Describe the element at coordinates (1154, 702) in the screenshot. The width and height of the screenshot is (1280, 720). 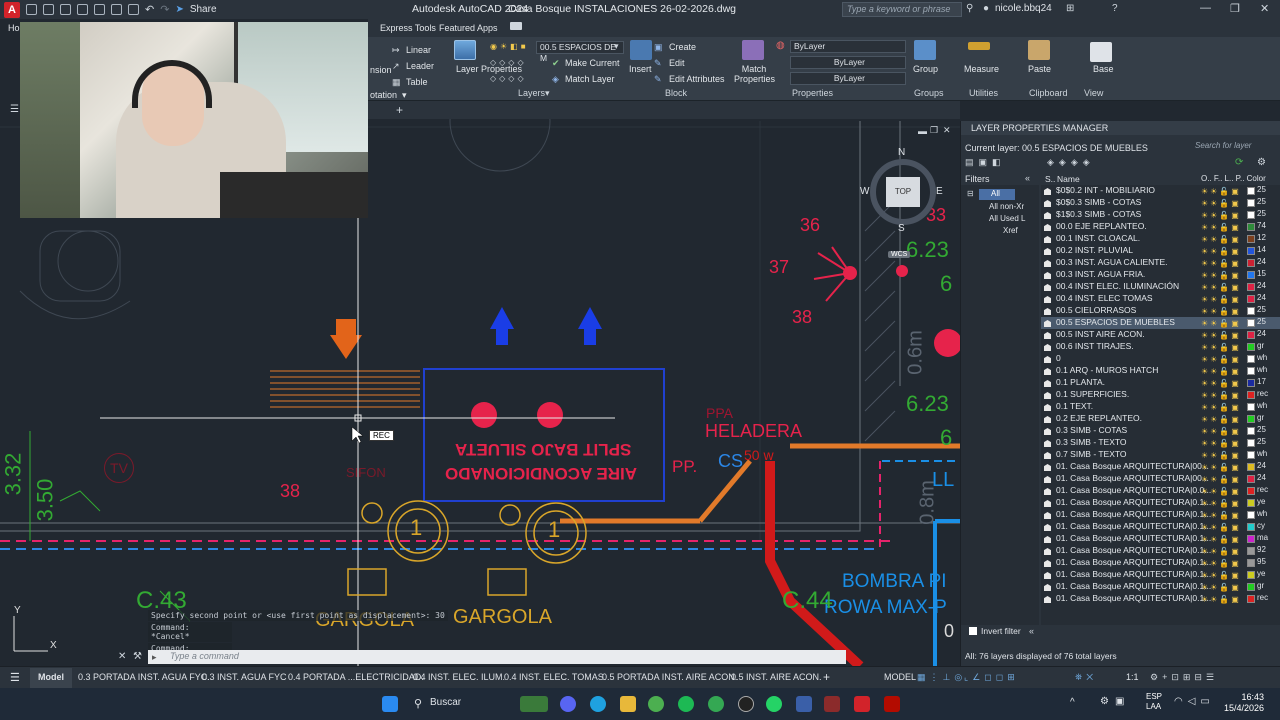
I see `language-indicator: ESP LAA` at that location.